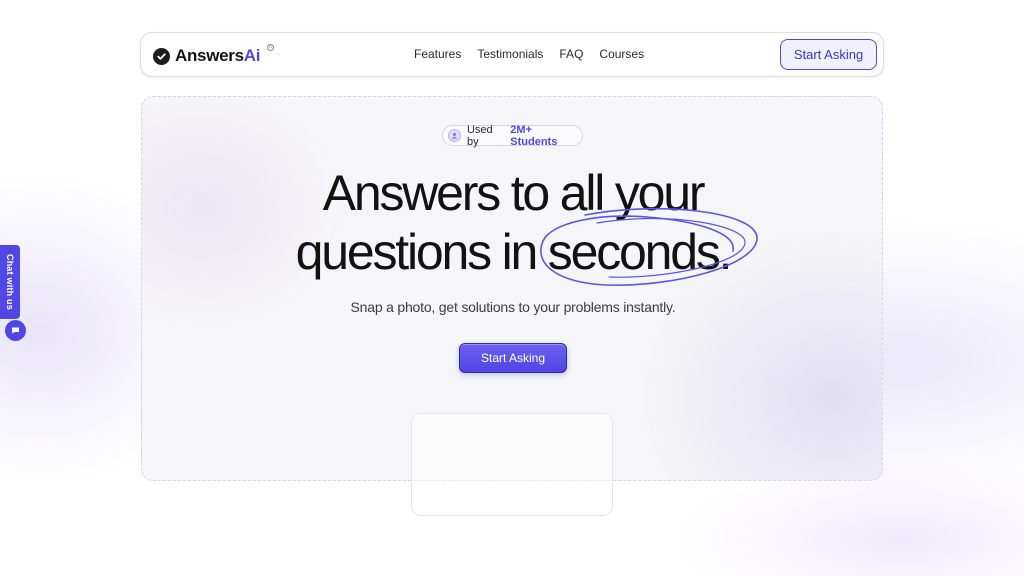 The width and height of the screenshot is (1024, 576). What do you see at coordinates (514, 193) in the screenshot?
I see `headline-line-1: Answers to all your` at bounding box center [514, 193].